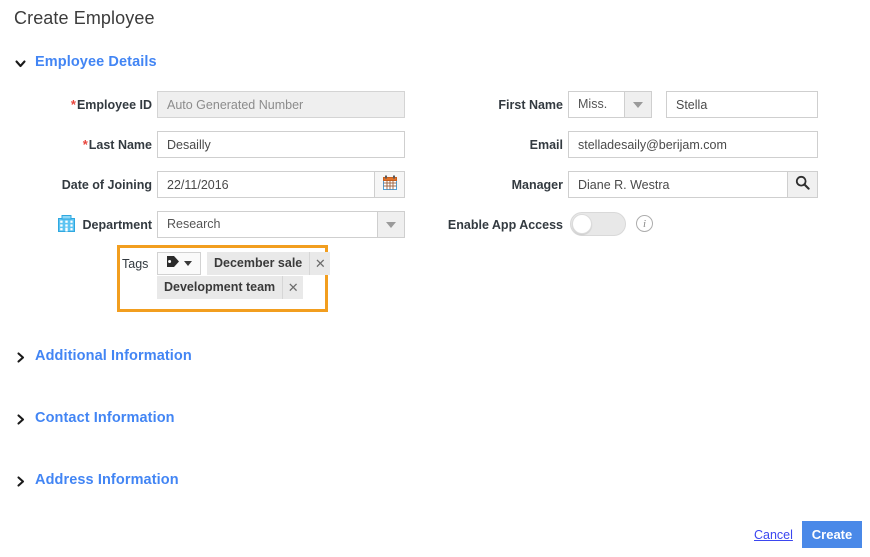 The height and width of the screenshot is (557, 870). I want to click on section-header-contact-information: Contact Information, so click(94, 418).